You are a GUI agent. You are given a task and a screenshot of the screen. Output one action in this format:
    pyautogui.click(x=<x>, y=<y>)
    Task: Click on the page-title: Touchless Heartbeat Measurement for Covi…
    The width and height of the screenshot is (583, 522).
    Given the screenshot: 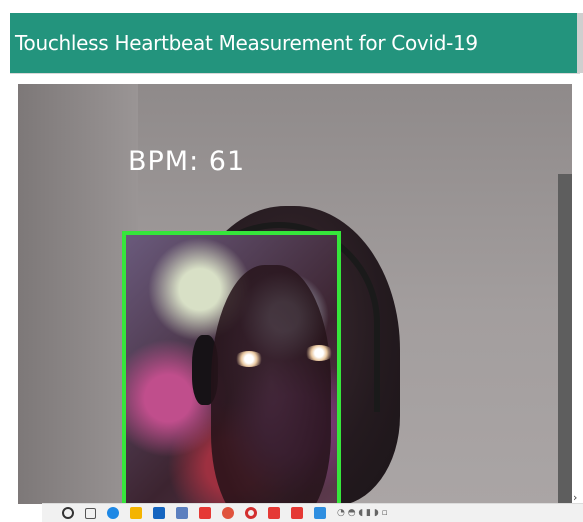 What is the action you would take?
    pyautogui.click(x=246, y=43)
    